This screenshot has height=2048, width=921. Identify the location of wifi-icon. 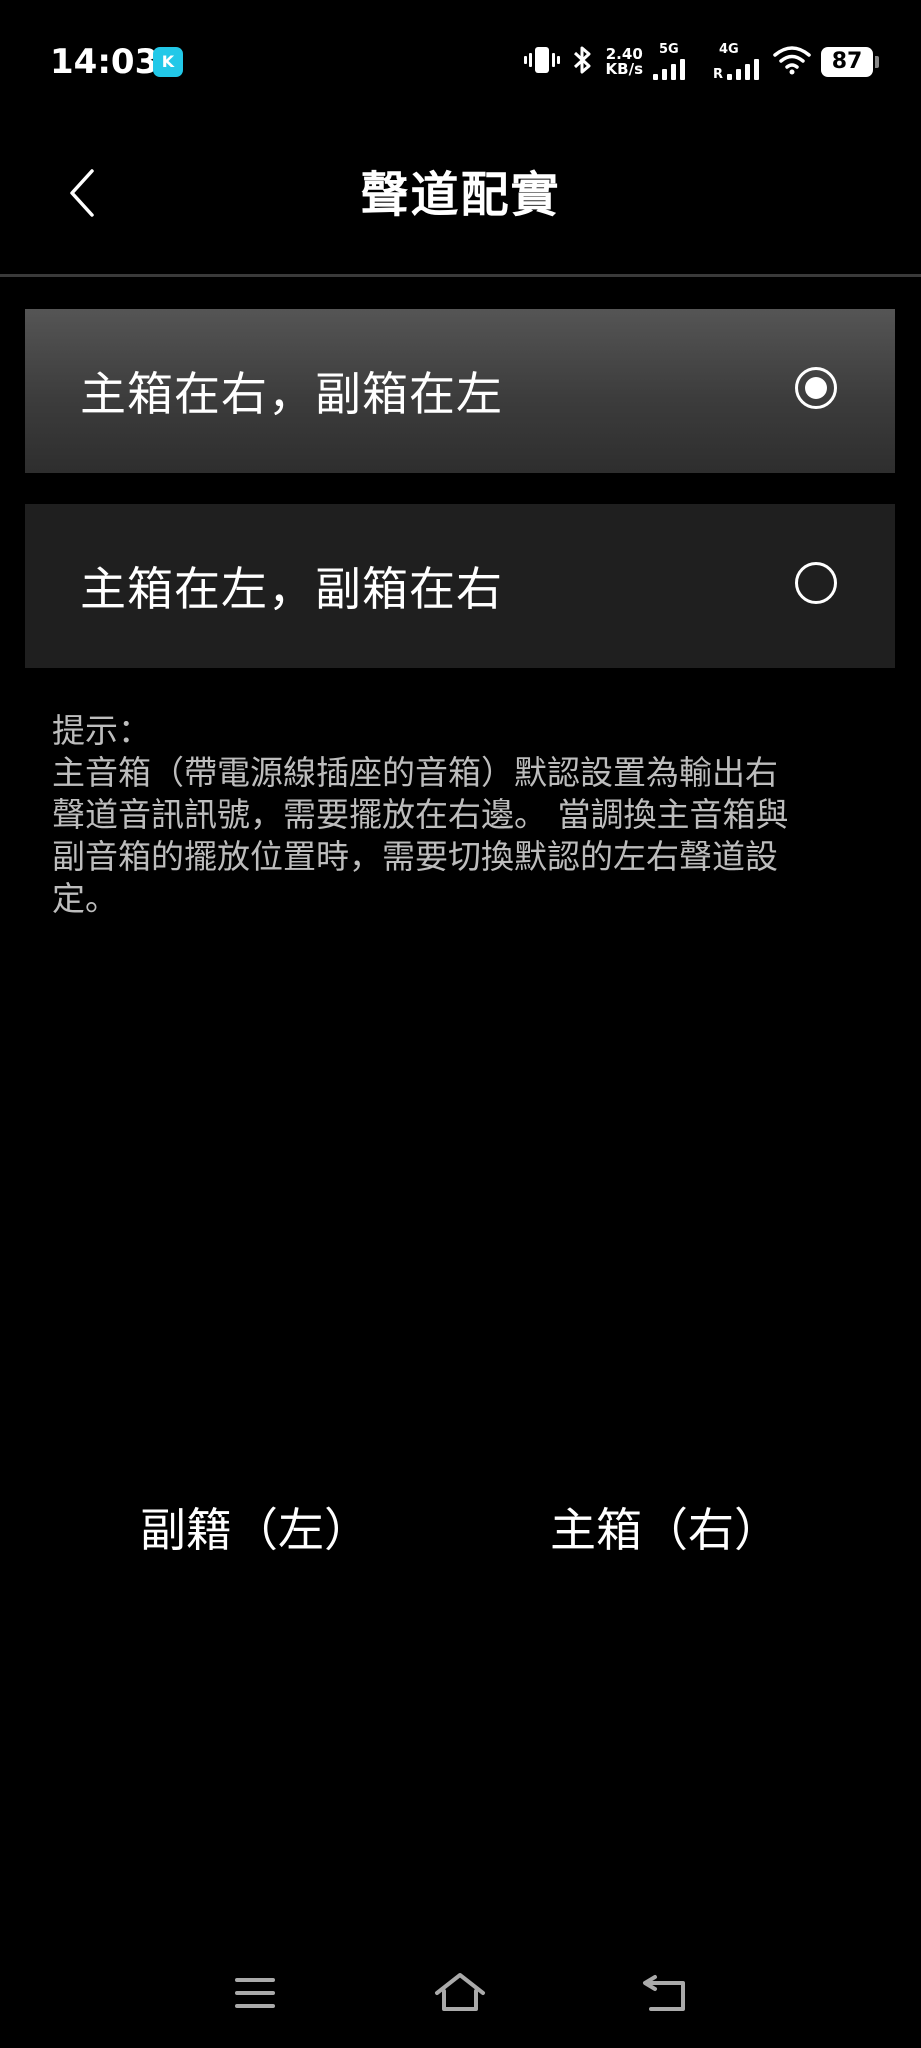
(792, 62).